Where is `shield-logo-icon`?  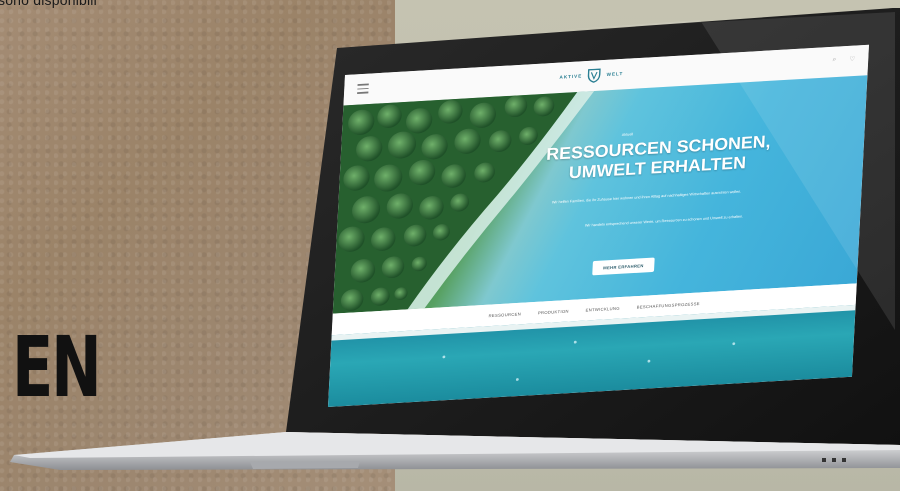
shield-logo-icon is located at coordinates (595, 75).